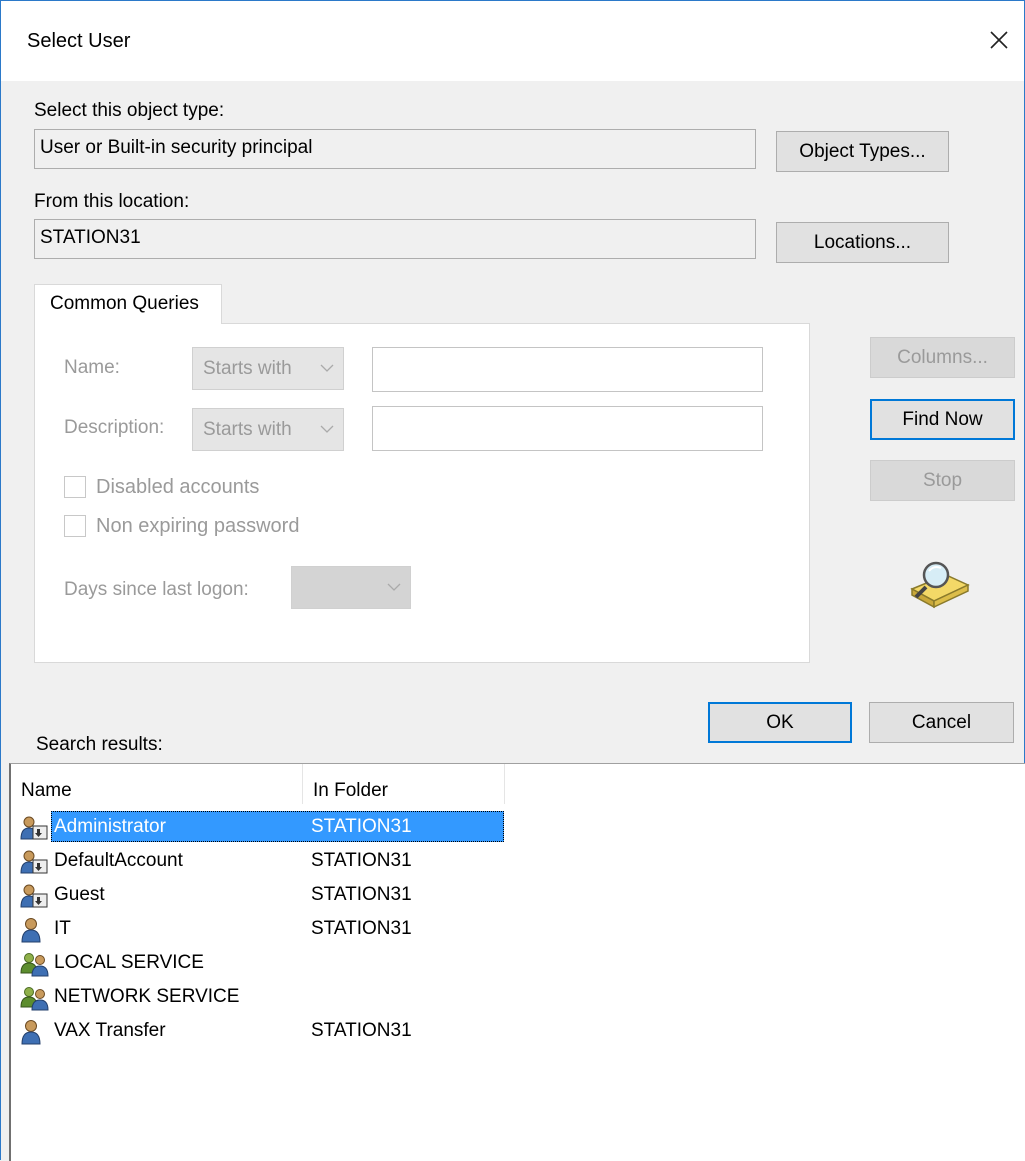  What do you see at coordinates (110, 826) in the screenshot?
I see `row-name: Administrator` at bounding box center [110, 826].